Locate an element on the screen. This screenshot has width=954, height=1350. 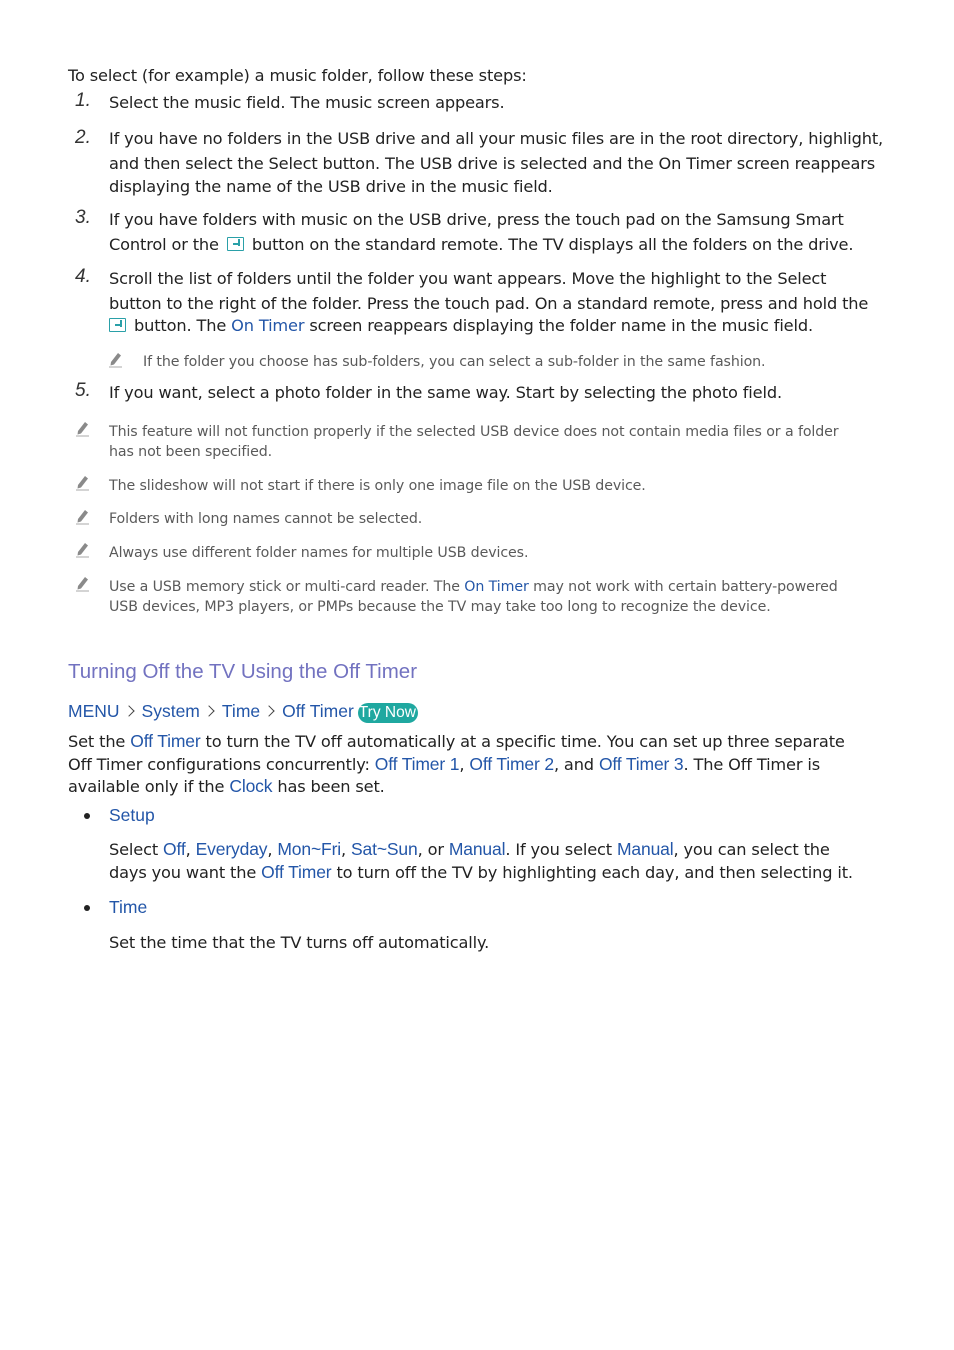
text-part: , and is located at coordinates (573, 764).